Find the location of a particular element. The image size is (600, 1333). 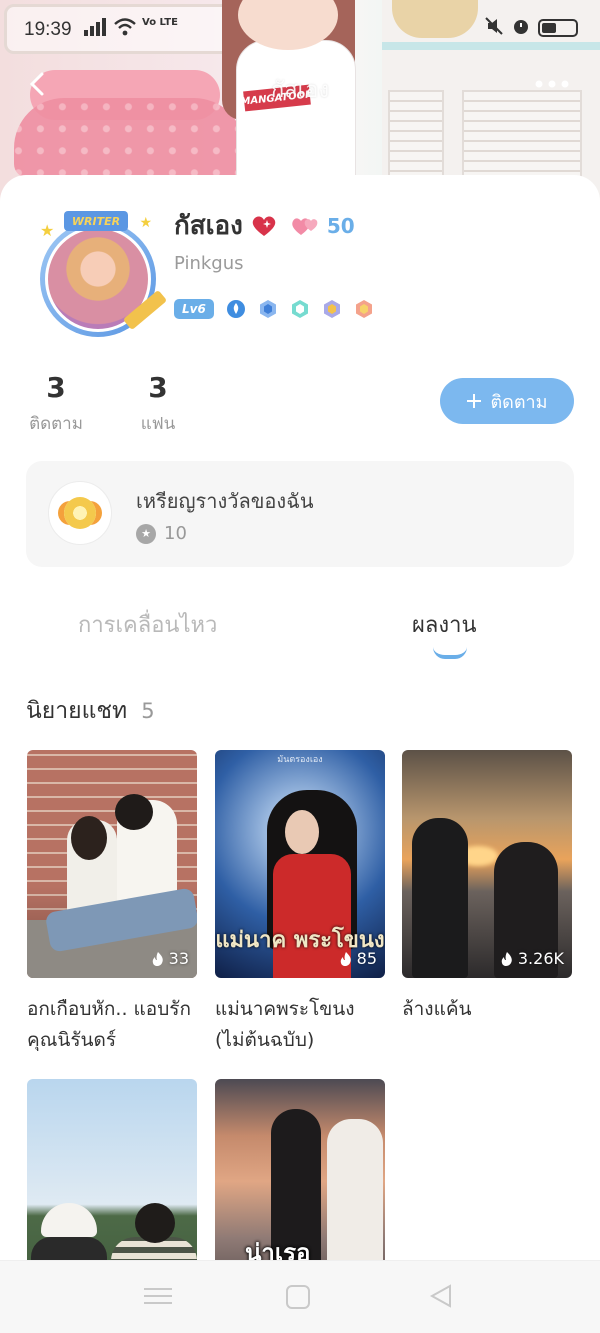

name-row: กัสเอง 50 is located at coordinates (264, 225).